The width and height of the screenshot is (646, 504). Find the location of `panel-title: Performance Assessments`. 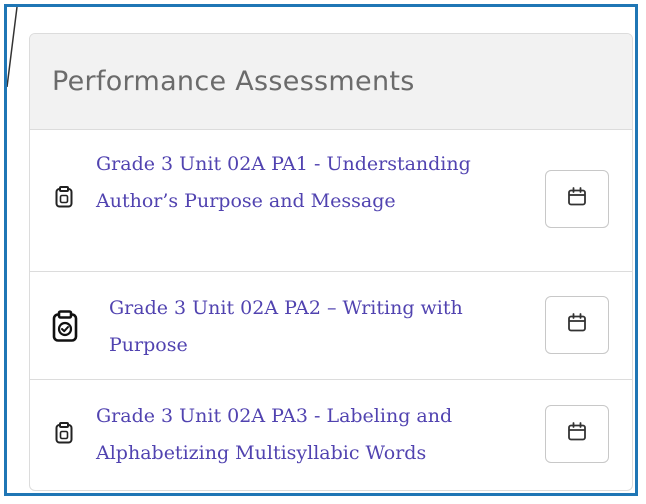

panel-title: Performance Assessments is located at coordinates (233, 81).